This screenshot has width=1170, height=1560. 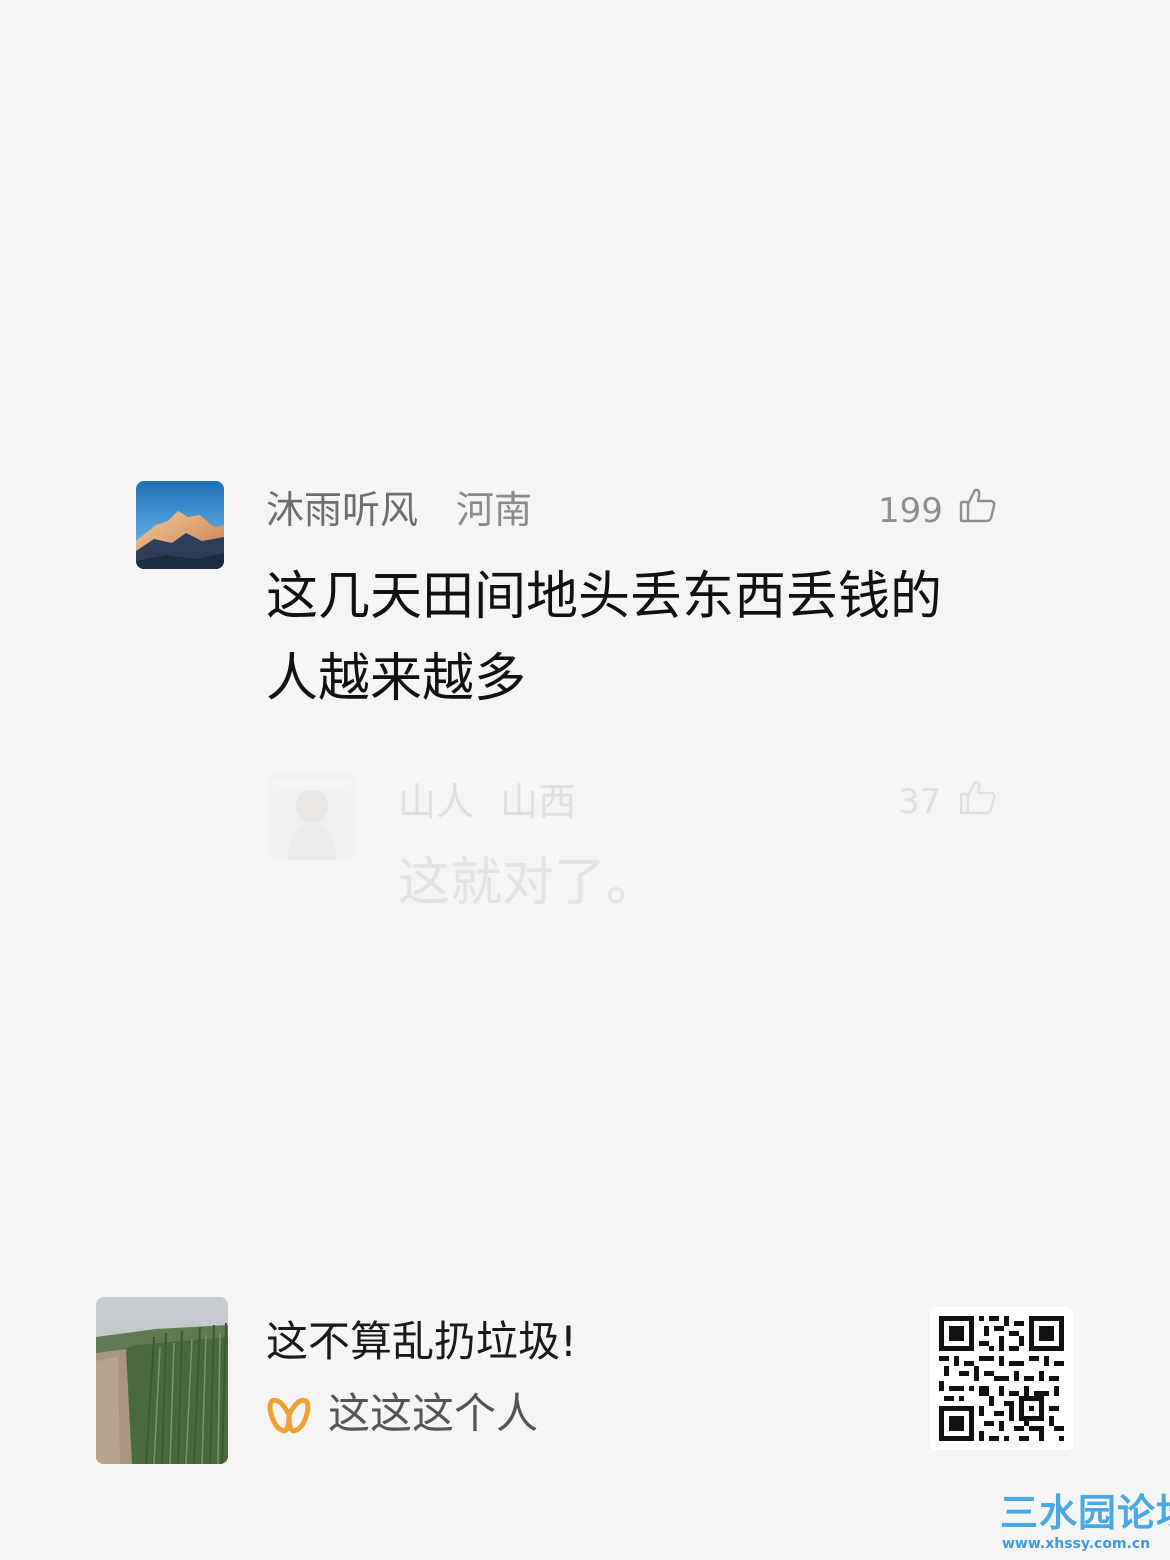 What do you see at coordinates (604, 638) in the screenshot?
I see `main-comment-text: 这几天田间地头丢东西丢钱的人越来越多` at bounding box center [604, 638].